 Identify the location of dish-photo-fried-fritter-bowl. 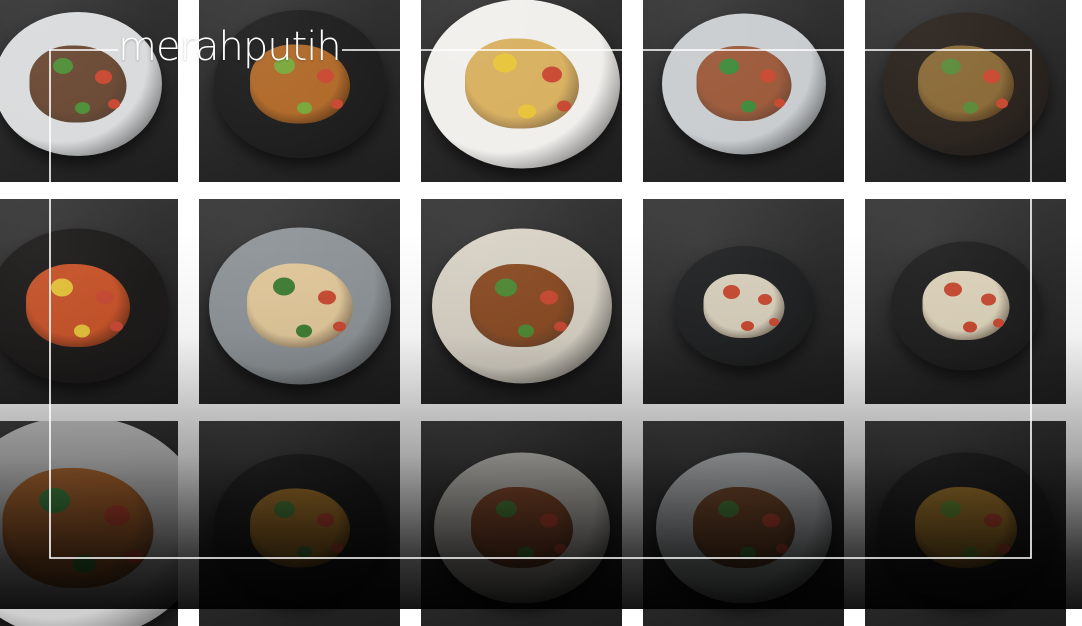
(965, 91).